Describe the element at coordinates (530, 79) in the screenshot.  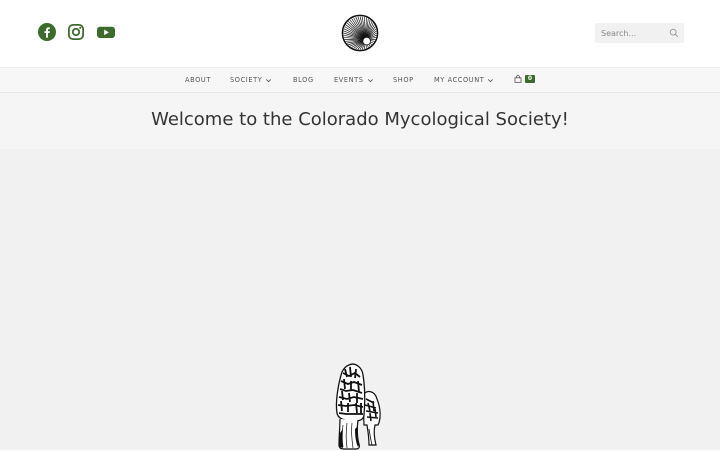
I see `cart-count-badge: 0` at that location.